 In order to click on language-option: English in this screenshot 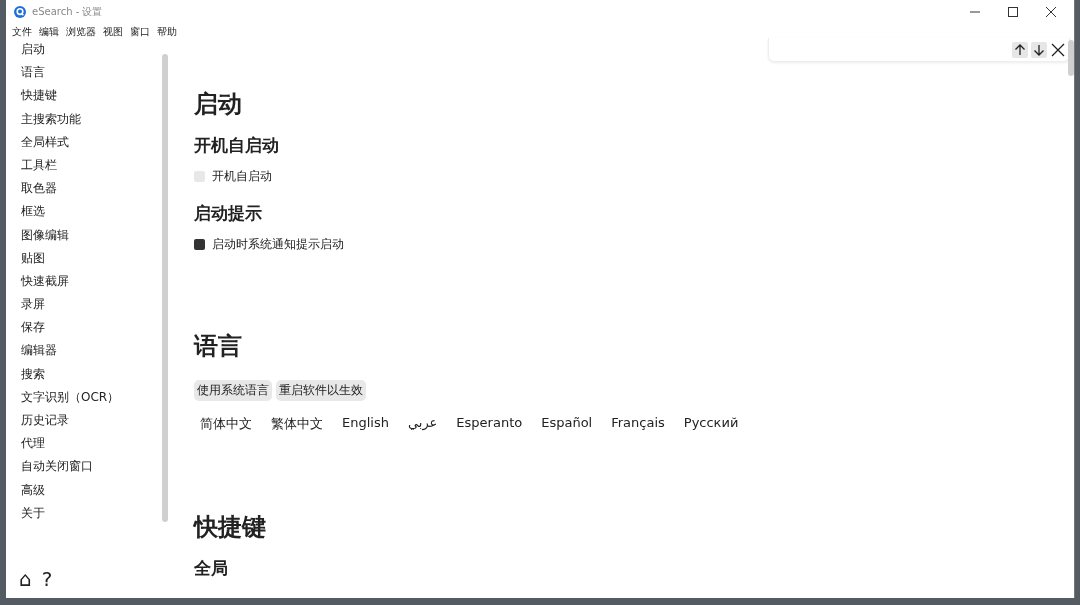, I will do `click(365, 424)`.